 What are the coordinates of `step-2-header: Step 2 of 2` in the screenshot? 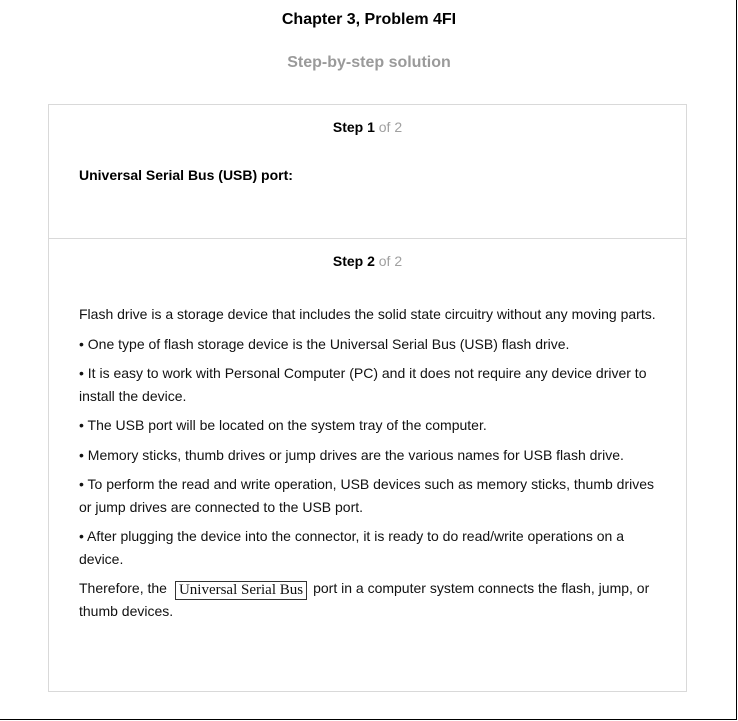 It's located at (367, 261).